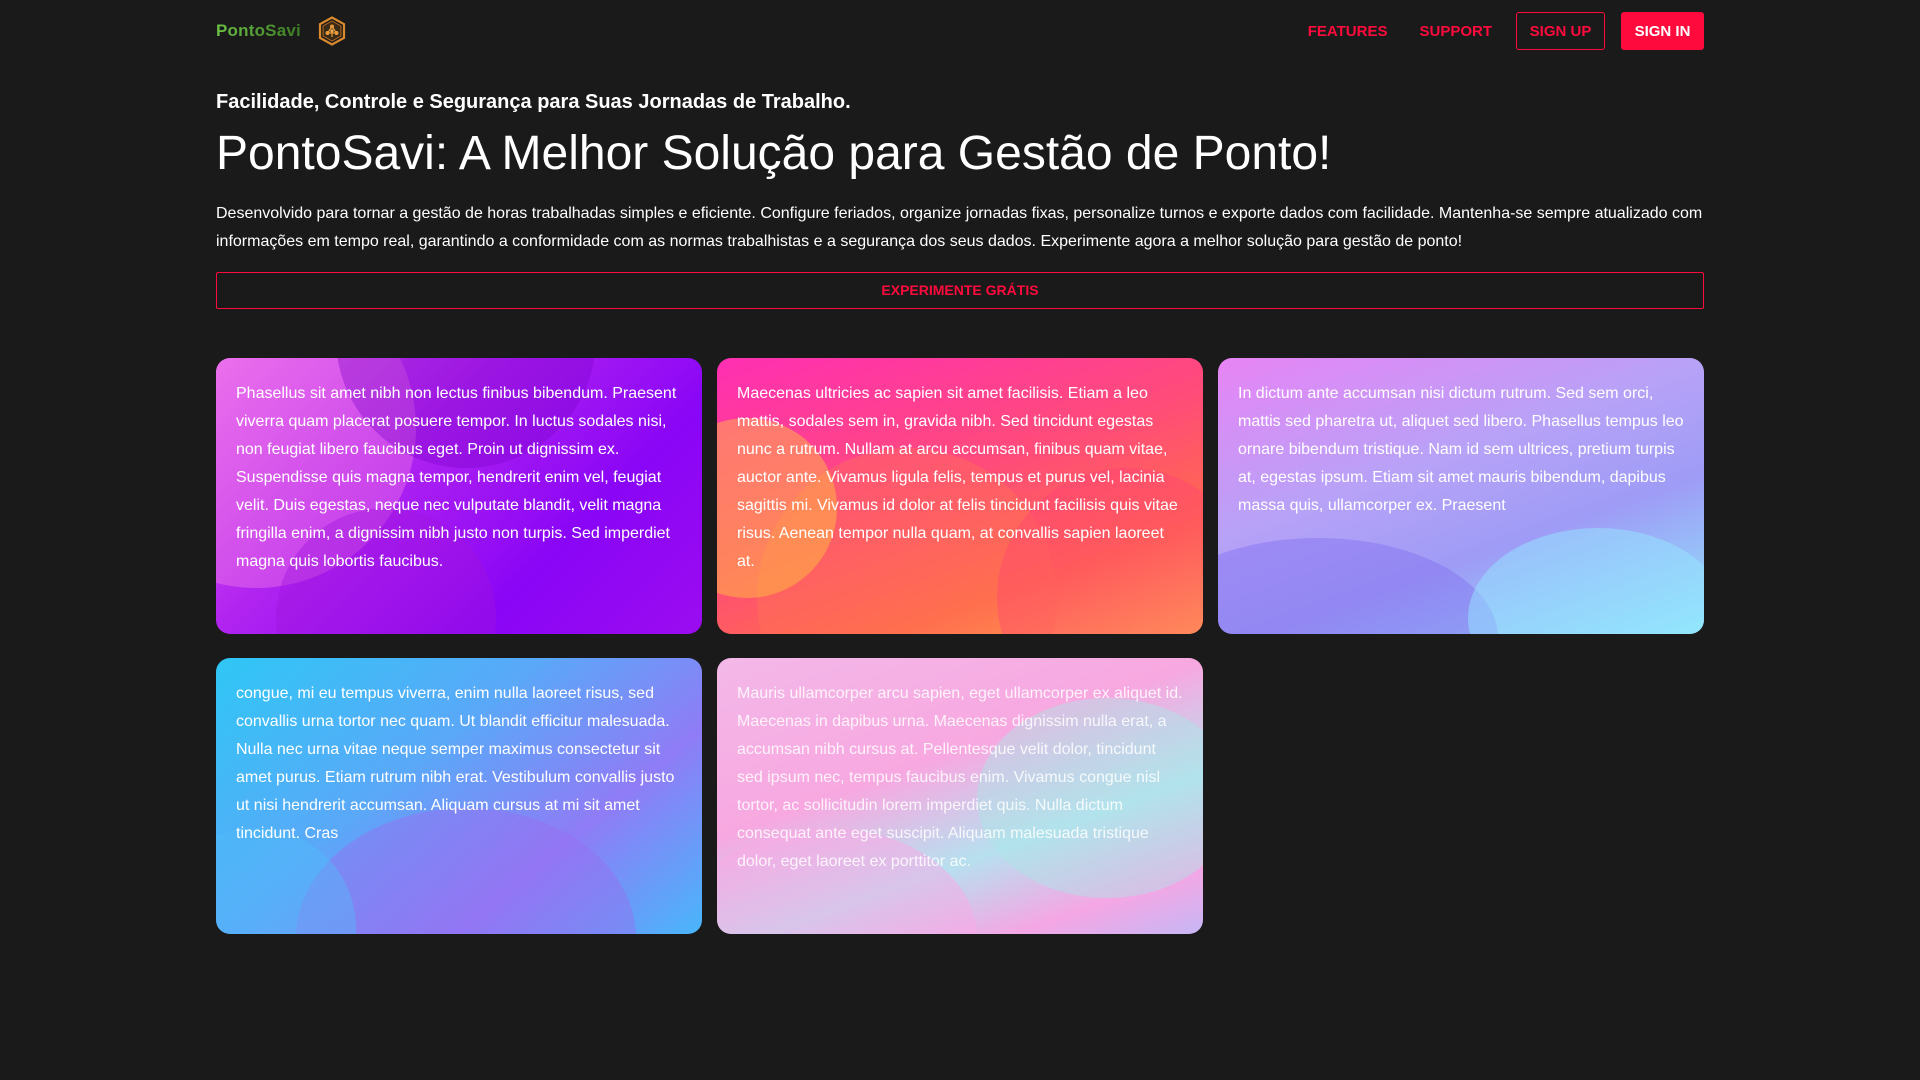  Describe the element at coordinates (960, 290) in the screenshot. I see `try-free-button: EXPERIMENTE GRÁTIS` at that location.